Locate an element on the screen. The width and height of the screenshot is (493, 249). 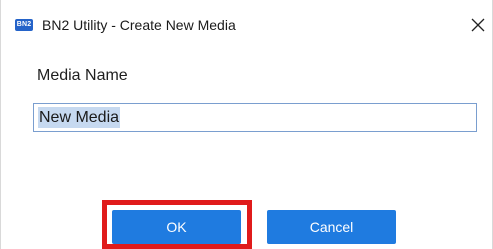
ok-highlight-annotation is located at coordinates (177, 224).